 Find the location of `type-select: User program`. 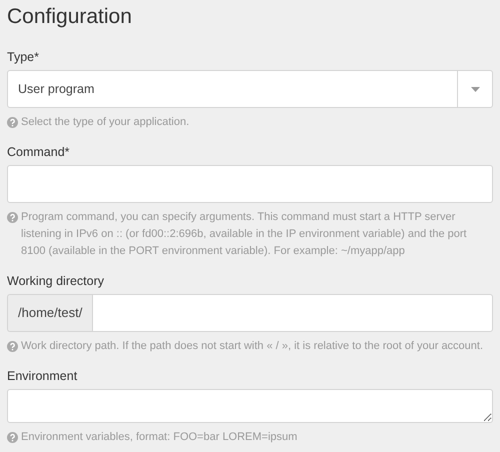

type-select: User program is located at coordinates (250, 89).